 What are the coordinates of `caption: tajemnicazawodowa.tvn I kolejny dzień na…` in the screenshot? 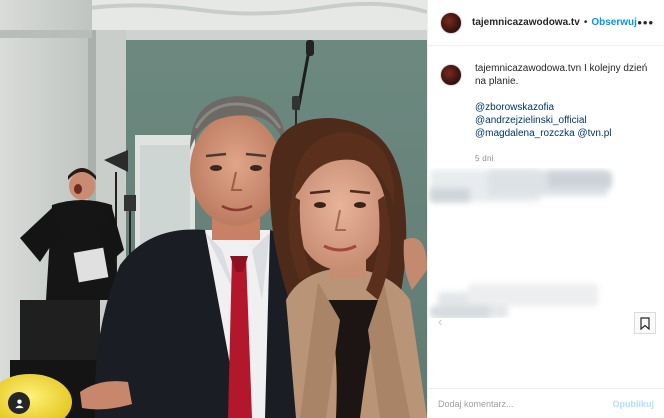 It's located at (546, 105).